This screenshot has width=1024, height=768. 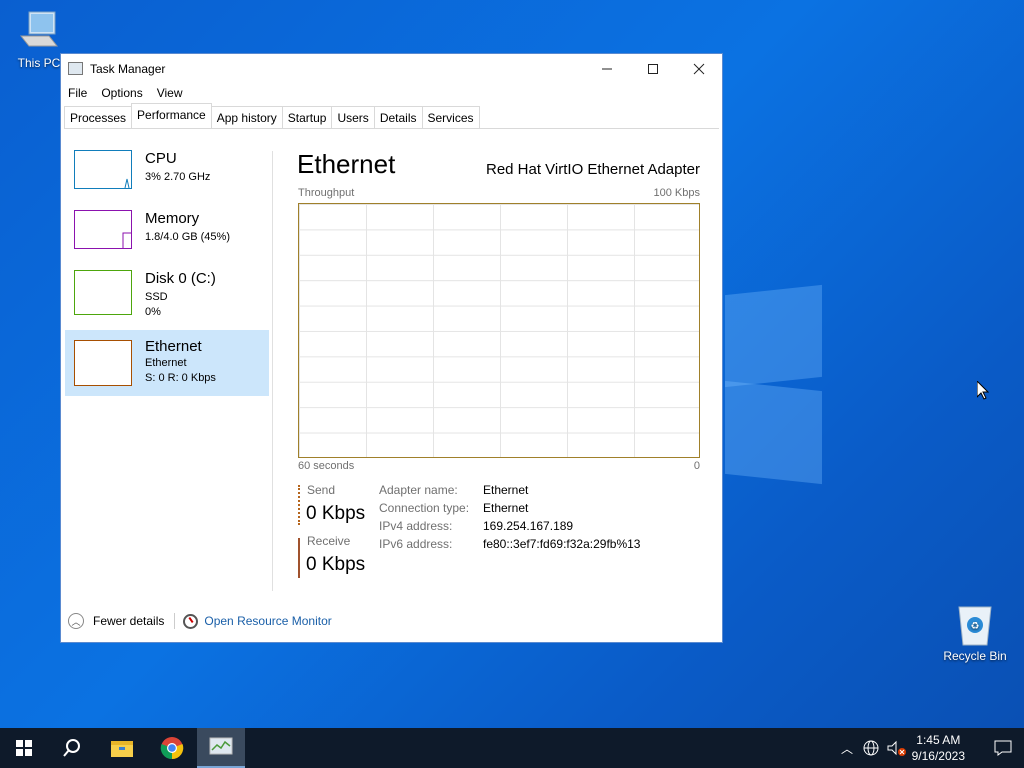 What do you see at coordinates (156, 297) in the screenshot?
I see `sidebar-item-detail: SSD` at bounding box center [156, 297].